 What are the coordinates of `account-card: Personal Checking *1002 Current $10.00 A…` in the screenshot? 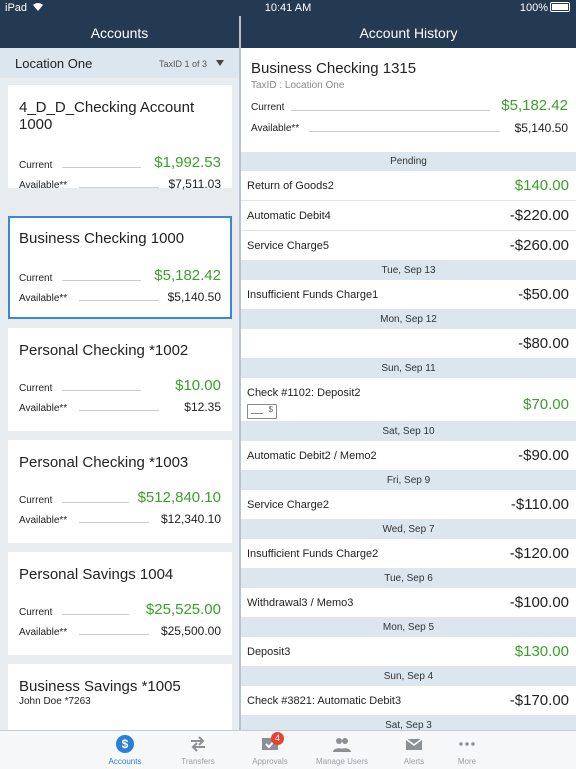 It's located at (120, 379).